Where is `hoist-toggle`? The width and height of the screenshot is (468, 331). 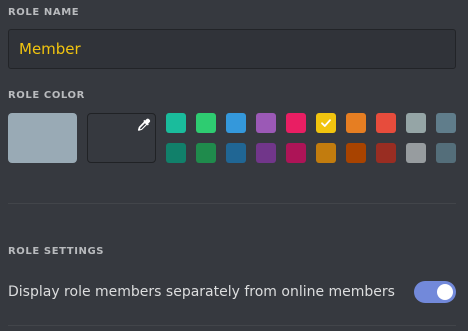 hoist-toggle is located at coordinates (435, 292).